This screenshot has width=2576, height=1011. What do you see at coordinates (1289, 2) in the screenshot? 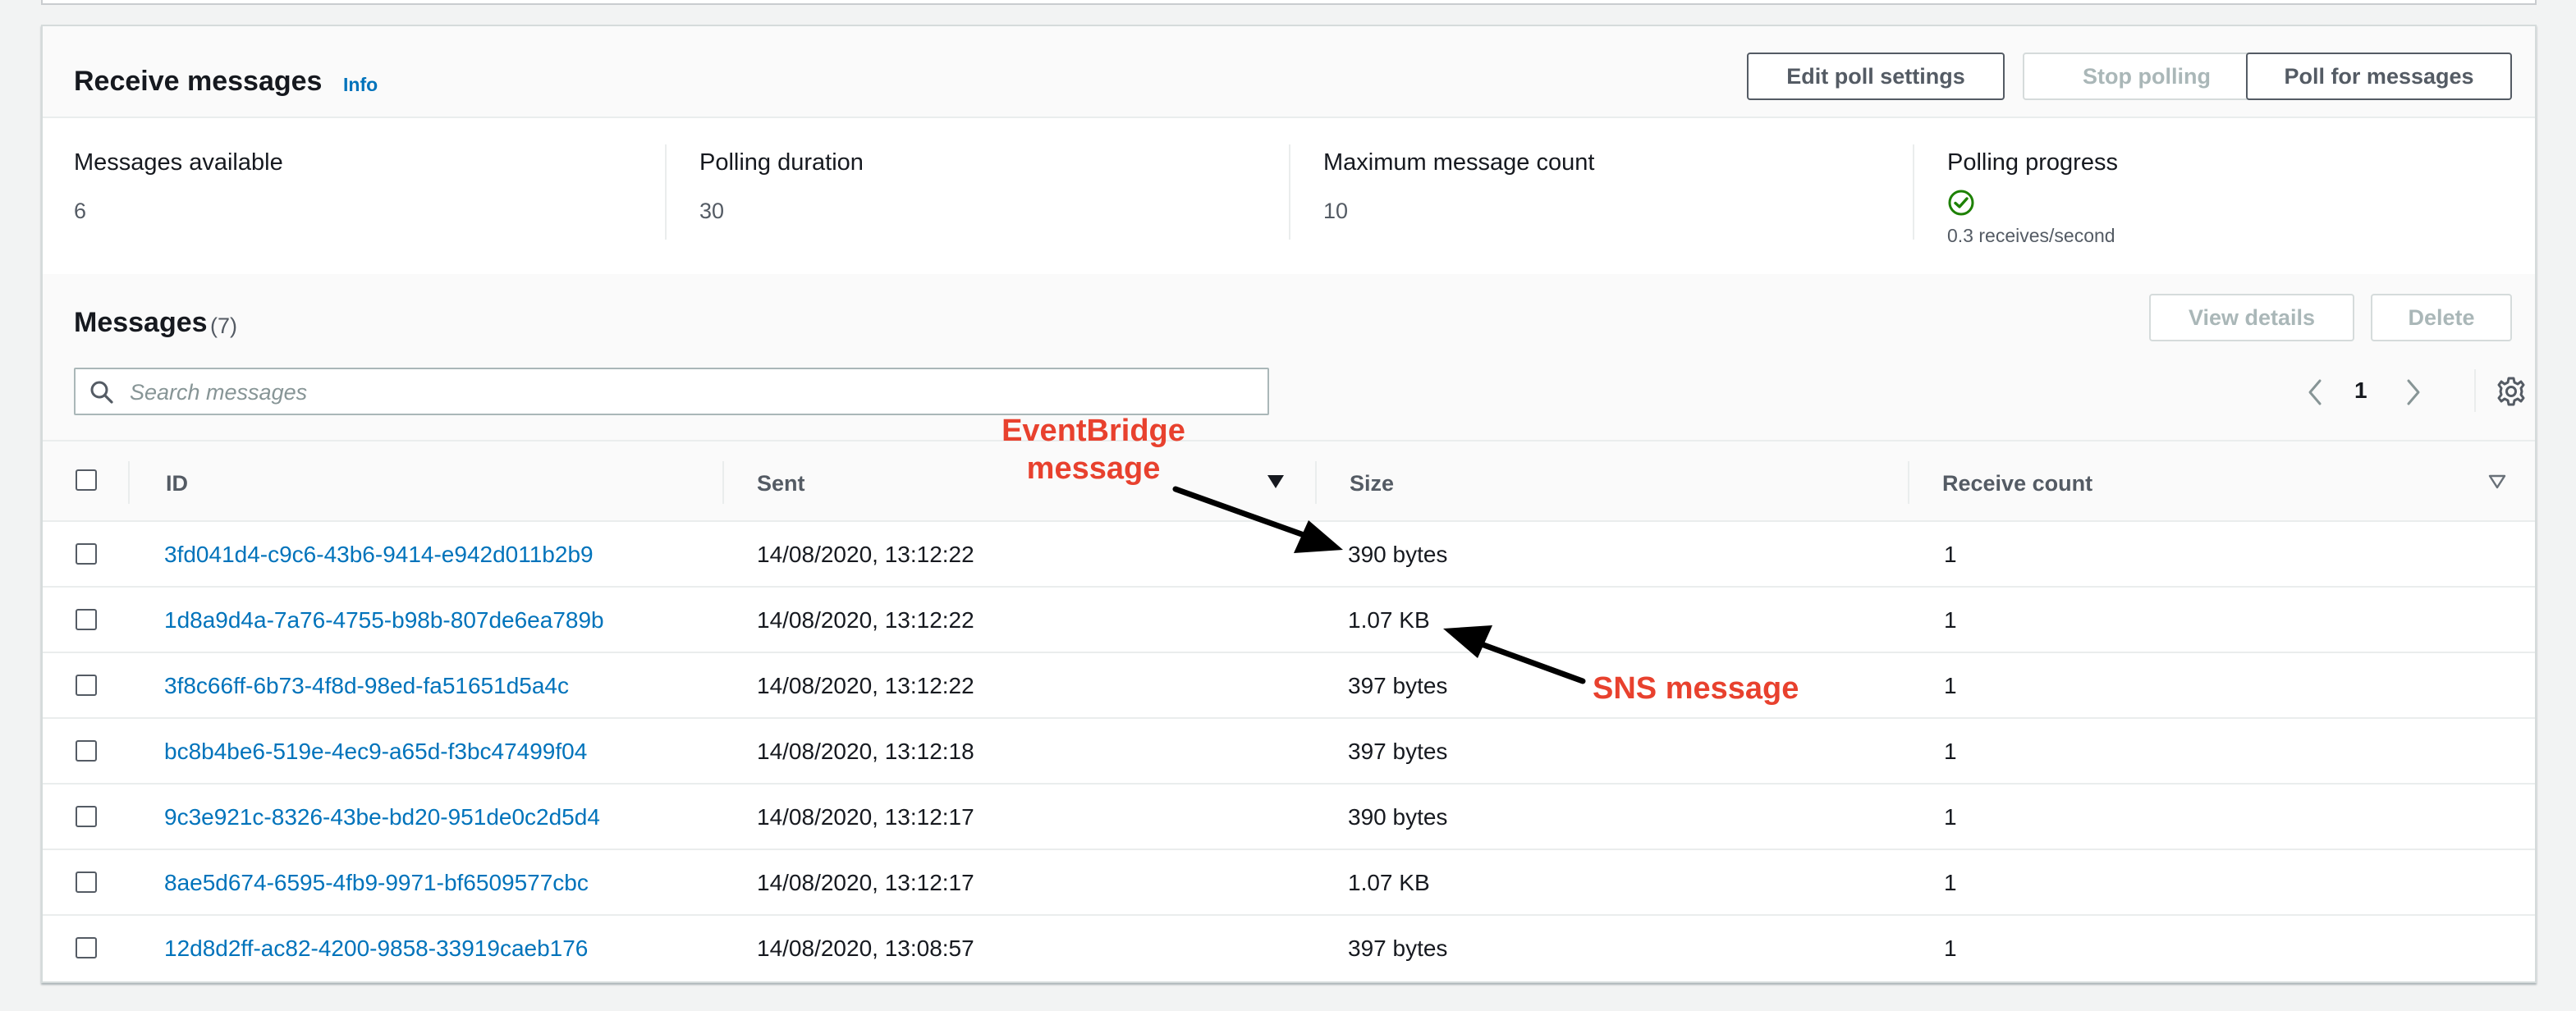
I see `previous-panel-edge` at bounding box center [1289, 2].